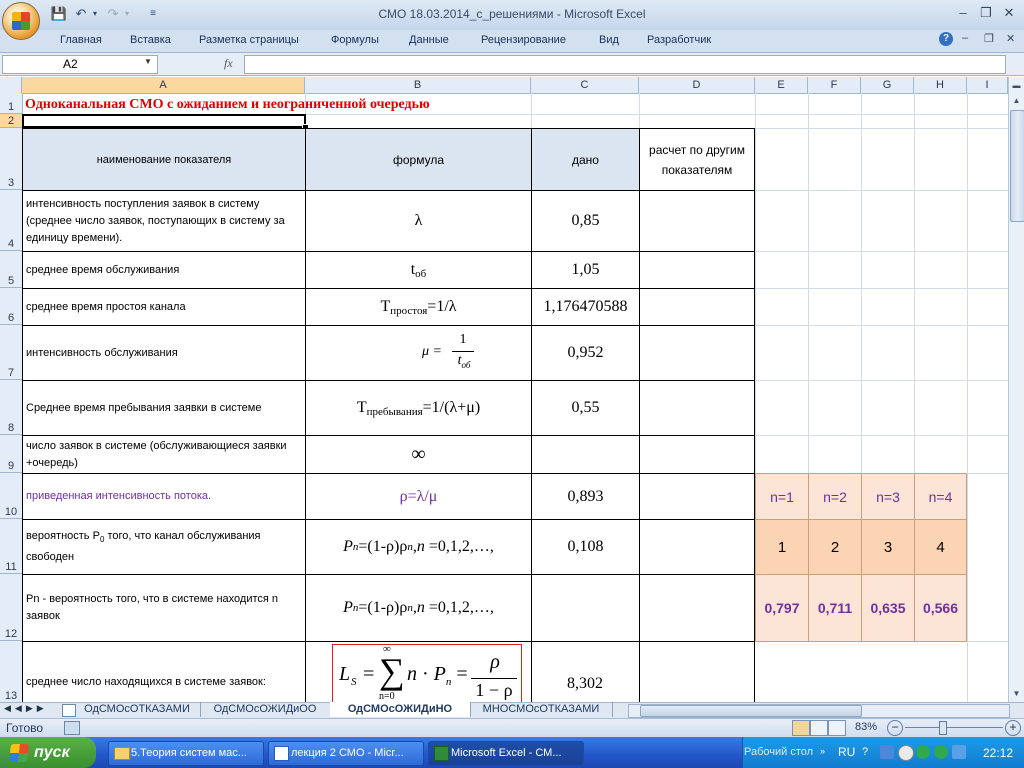 This screenshot has height=768, width=1024. What do you see at coordinates (751, 711) in the screenshot?
I see `horizontal-scroll-thumb` at bounding box center [751, 711].